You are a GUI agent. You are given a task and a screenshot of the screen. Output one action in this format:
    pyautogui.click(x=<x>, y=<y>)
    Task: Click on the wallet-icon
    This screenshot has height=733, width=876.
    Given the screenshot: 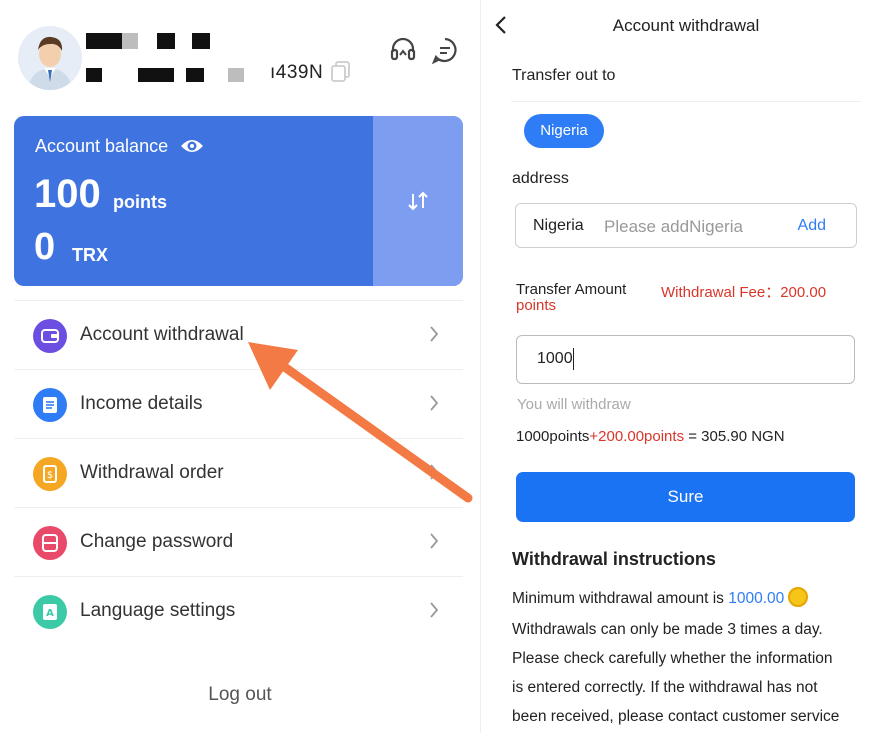 What is the action you would take?
    pyautogui.click(x=50, y=336)
    